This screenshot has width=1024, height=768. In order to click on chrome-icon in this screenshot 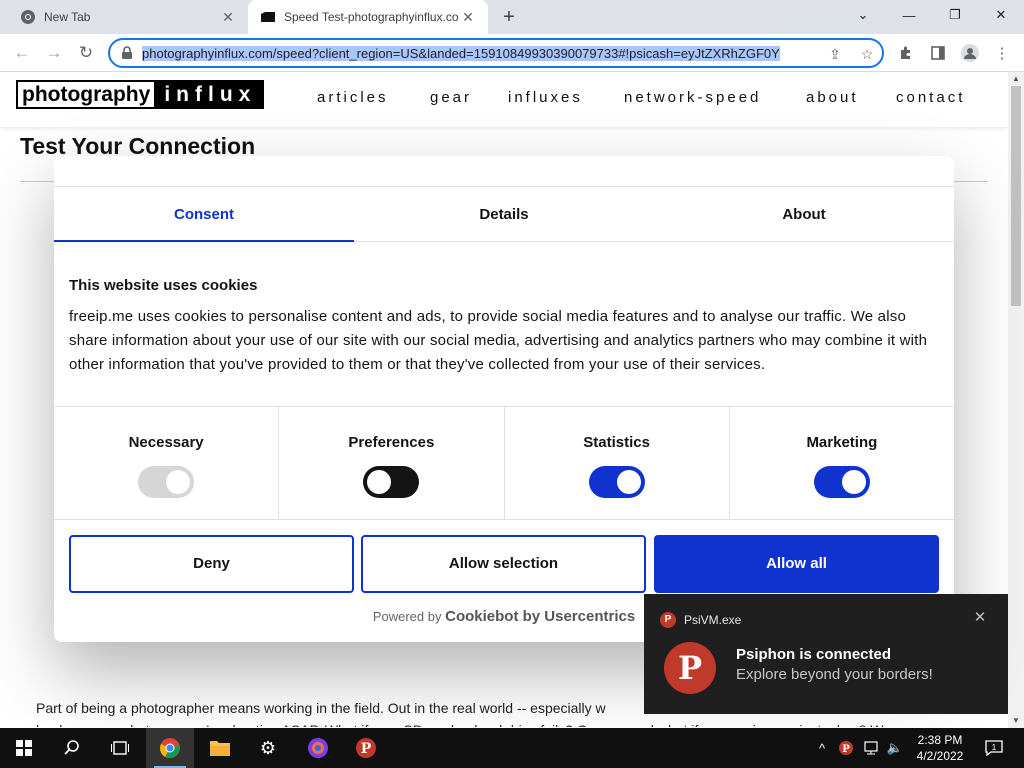, I will do `click(28, 17)`.